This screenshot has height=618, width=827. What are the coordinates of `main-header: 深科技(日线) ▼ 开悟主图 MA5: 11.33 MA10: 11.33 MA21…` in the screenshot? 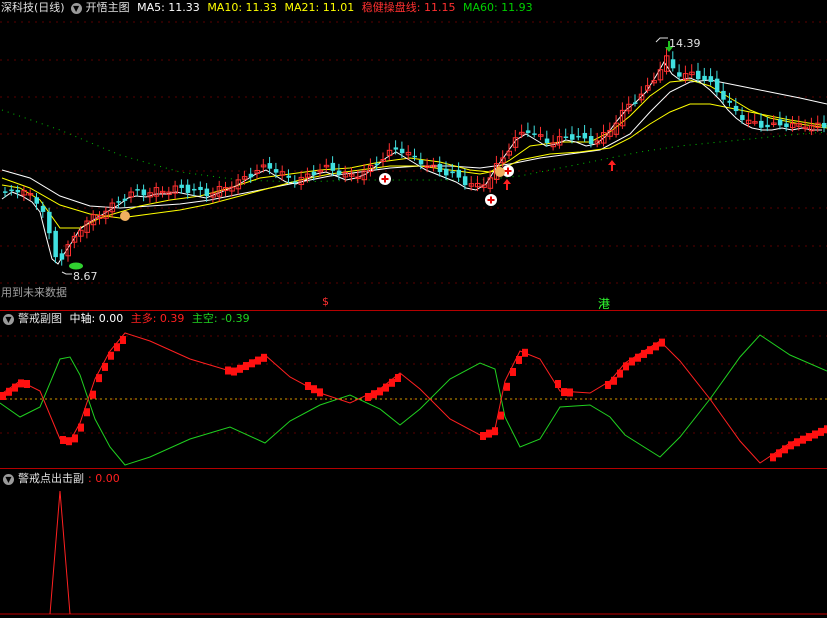 It's located at (268, 8).